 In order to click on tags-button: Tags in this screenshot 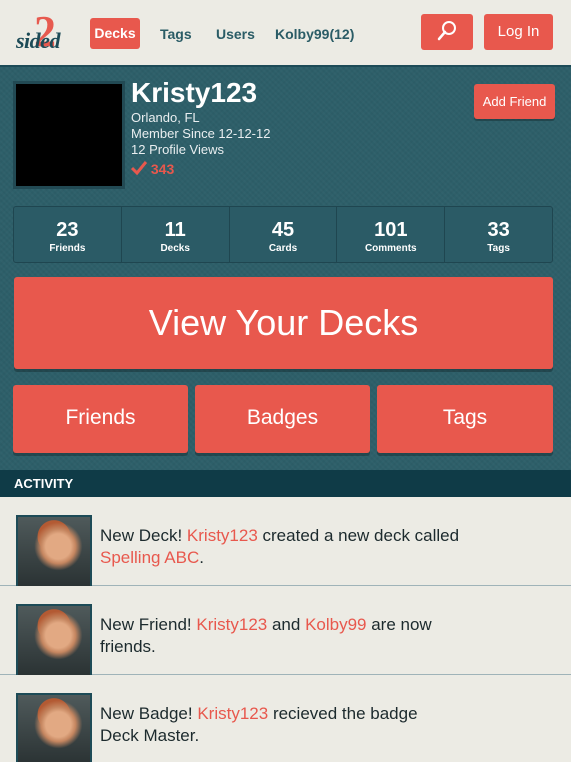, I will do `click(465, 419)`.